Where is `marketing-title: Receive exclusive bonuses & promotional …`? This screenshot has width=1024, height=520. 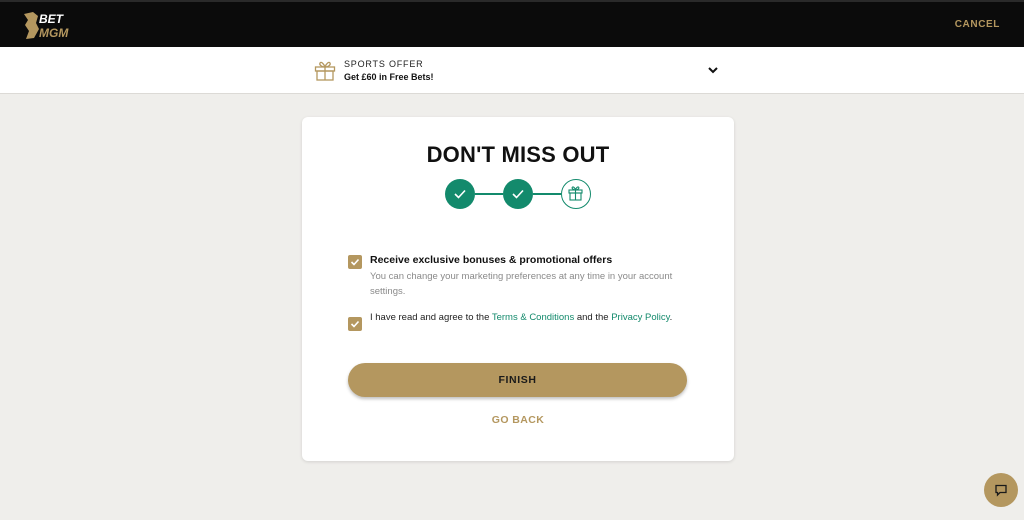
marketing-title: Receive exclusive bonuses & promotional … is located at coordinates (491, 260).